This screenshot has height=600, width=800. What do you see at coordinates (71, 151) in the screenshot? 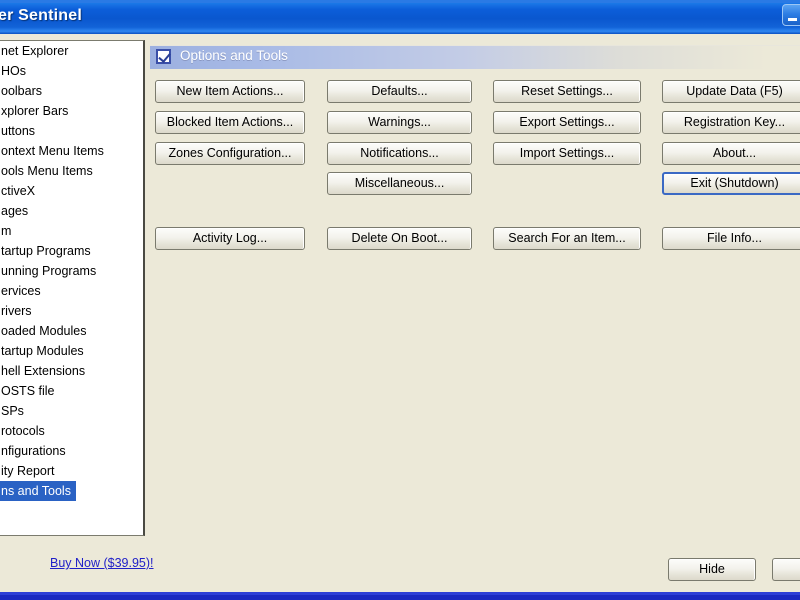
I see `sidebar-item: ontext Menu Items` at bounding box center [71, 151].